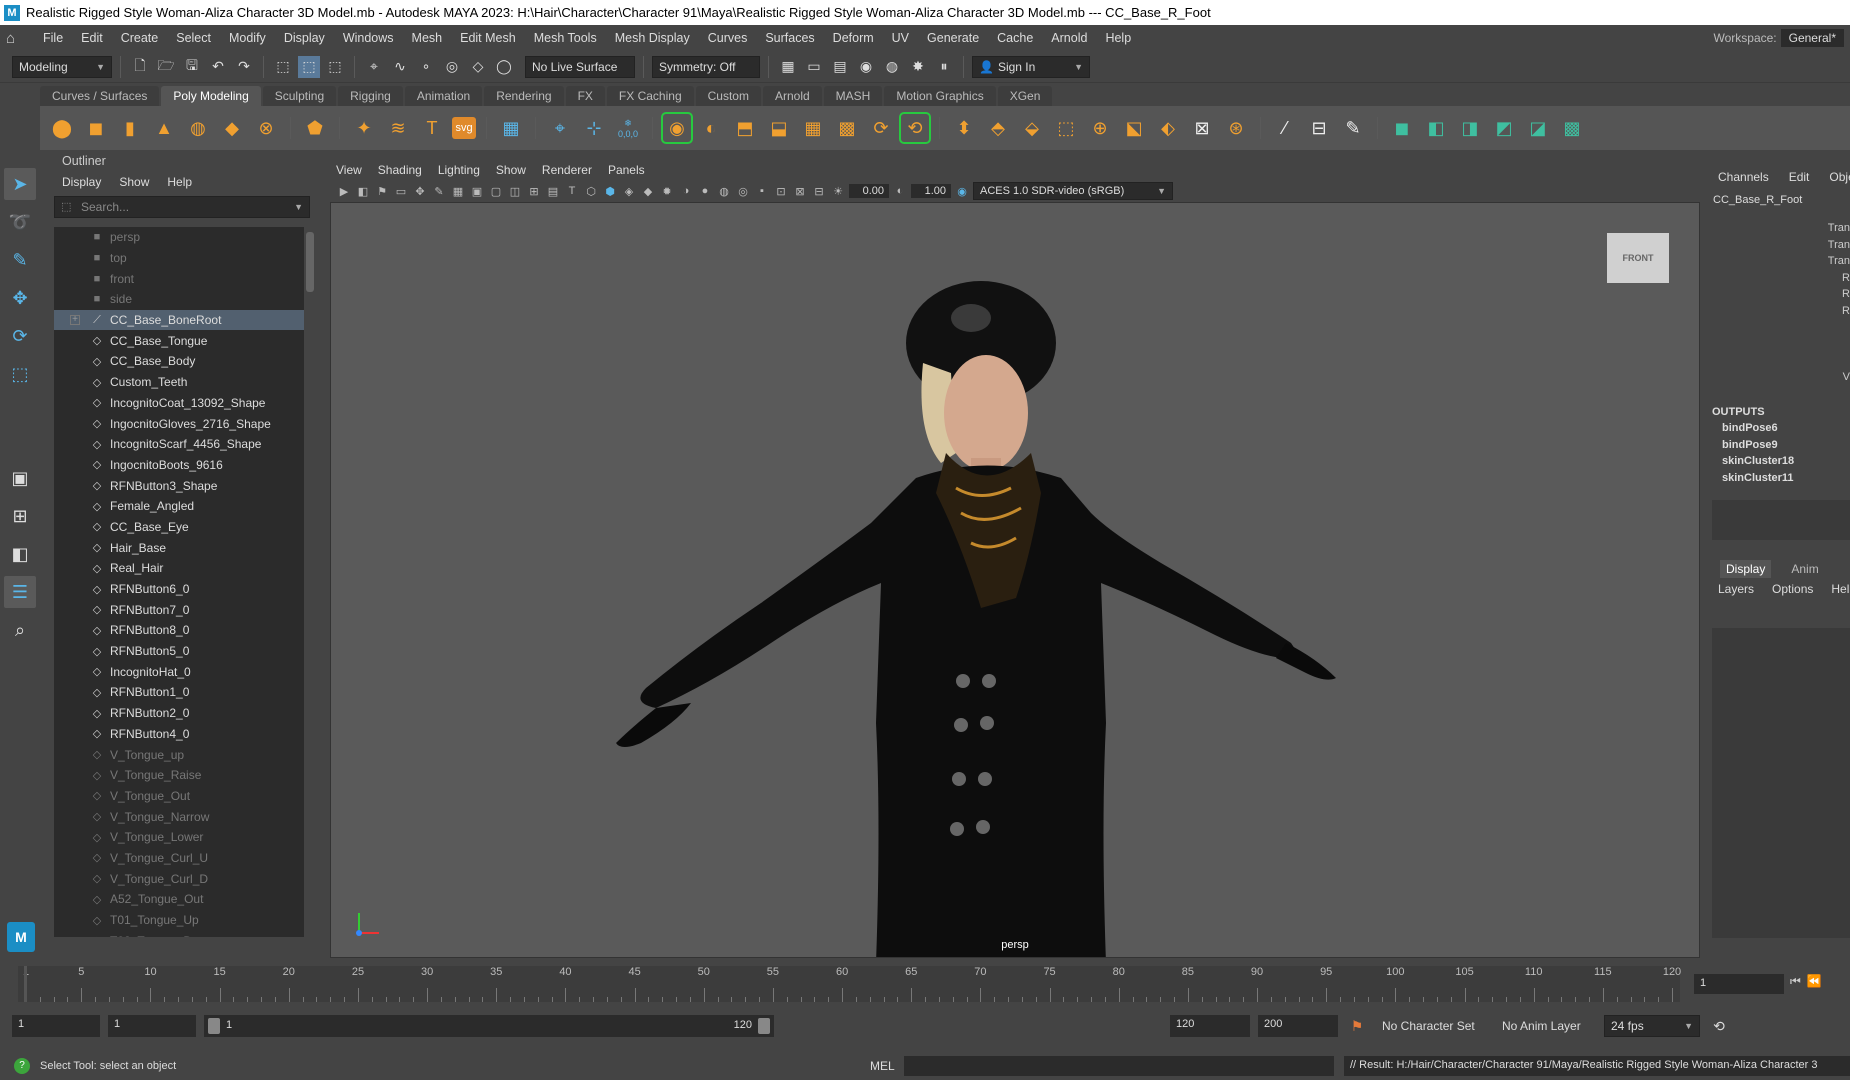  Describe the element at coordinates (900, 38) in the screenshot. I see `menu-uv: UV` at that location.